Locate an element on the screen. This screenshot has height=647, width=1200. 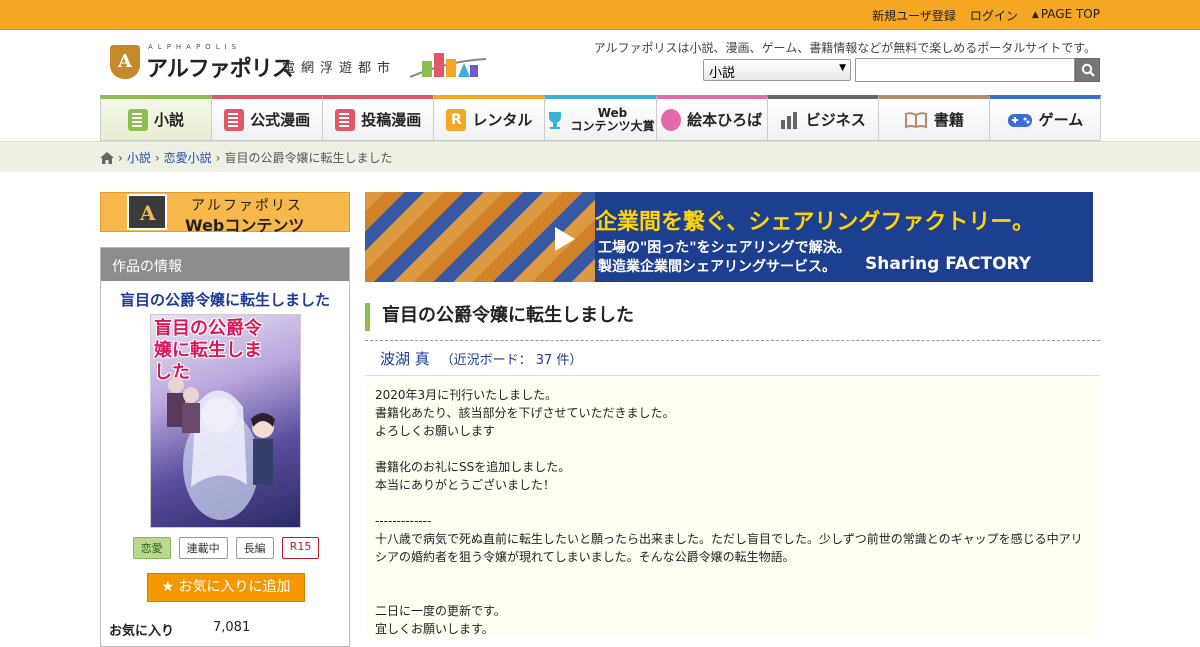
ad-line3: 製造業企業間シェアリングサービス。 is located at coordinates (717, 267).